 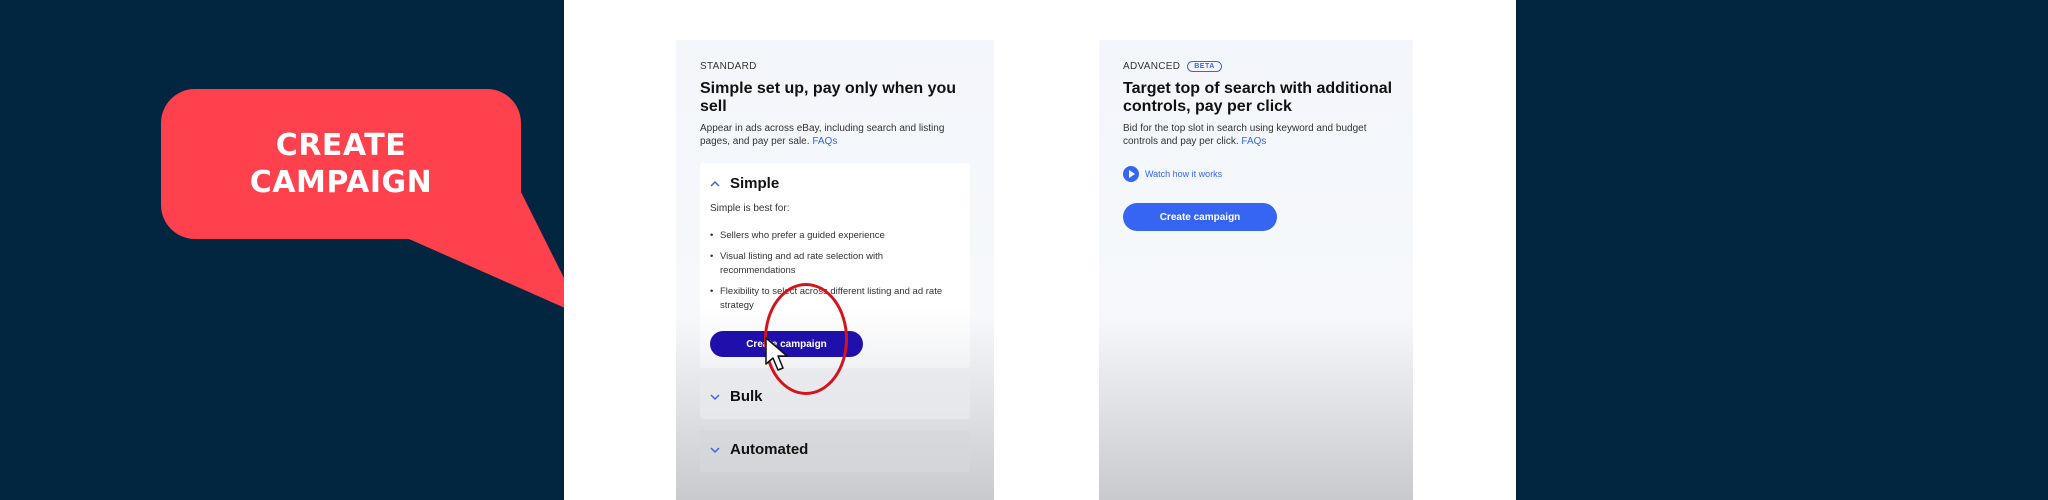 I want to click on watch-how-it-works-link: Watch how it works, so click(x=1172, y=174).